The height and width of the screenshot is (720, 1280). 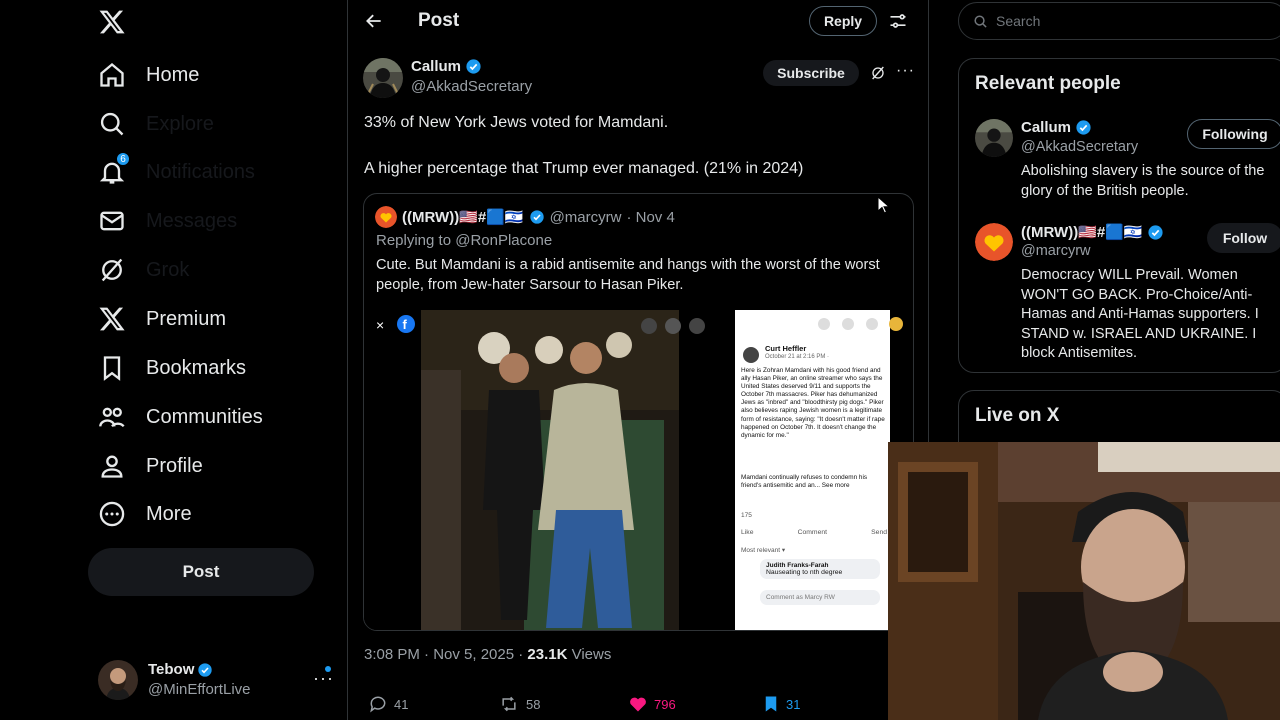 What do you see at coordinates (1017, 415) in the screenshot?
I see `live-title: Live on X` at bounding box center [1017, 415].